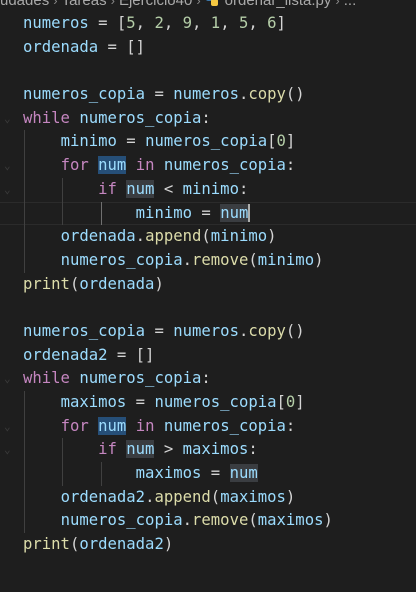 This screenshot has height=592, width=416. I want to click on code-line: ⌄ if num > maximos:, so click(208, 450).